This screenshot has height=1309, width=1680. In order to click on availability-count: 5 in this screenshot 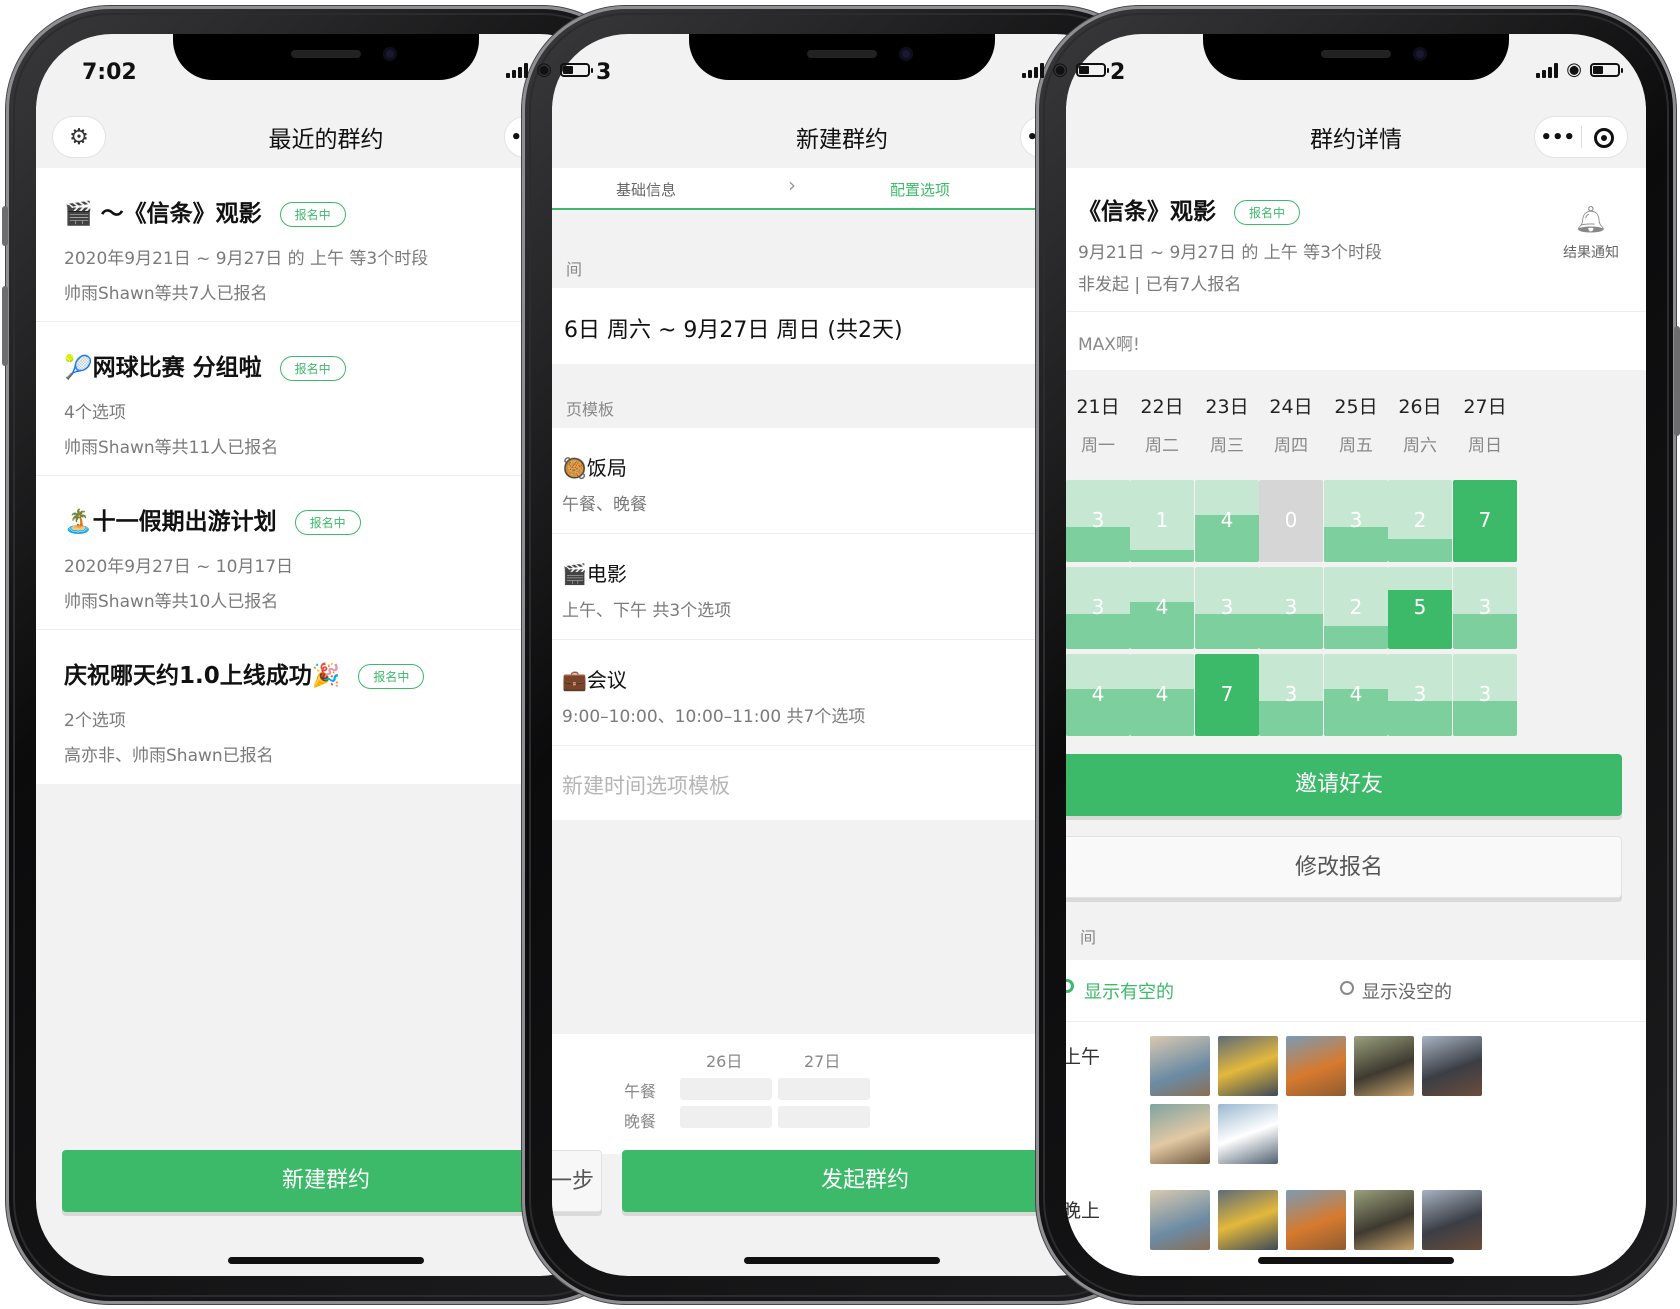, I will do `click(1420, 607)`.